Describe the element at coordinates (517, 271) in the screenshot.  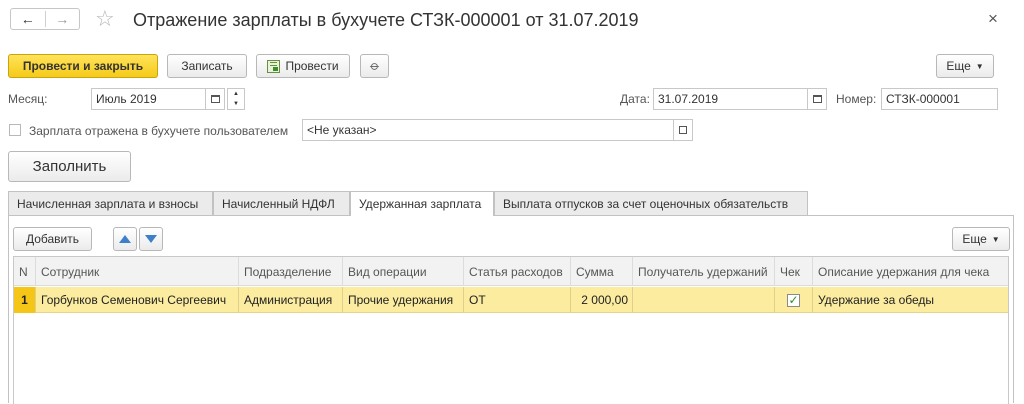
I see `column-header-expense-item: Статья расходов` at that location.